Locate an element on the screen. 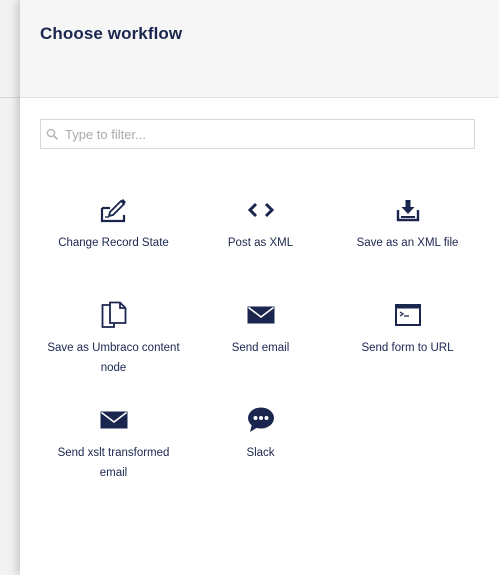 This screenshot has height=575, width=499. workflow-label: Send xslt transformed email is located at coordinates (113, 463).